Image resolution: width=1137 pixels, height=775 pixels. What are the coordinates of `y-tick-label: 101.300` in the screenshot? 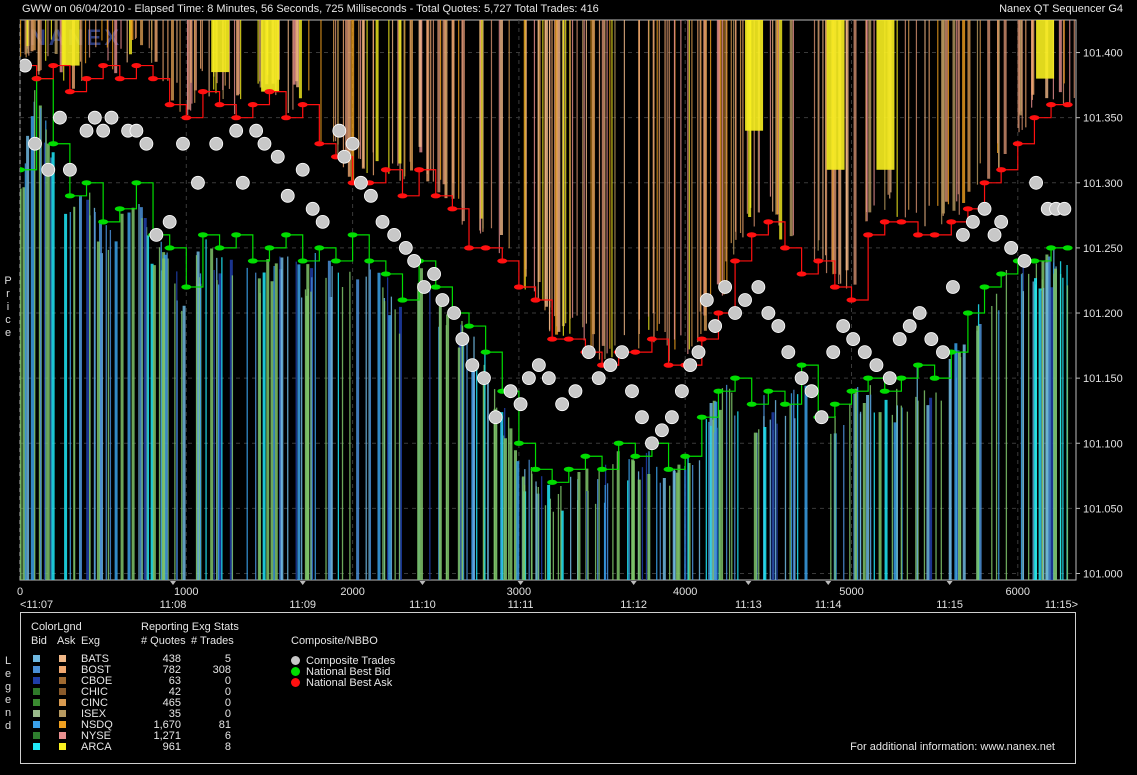 It's located at (1103, 184).